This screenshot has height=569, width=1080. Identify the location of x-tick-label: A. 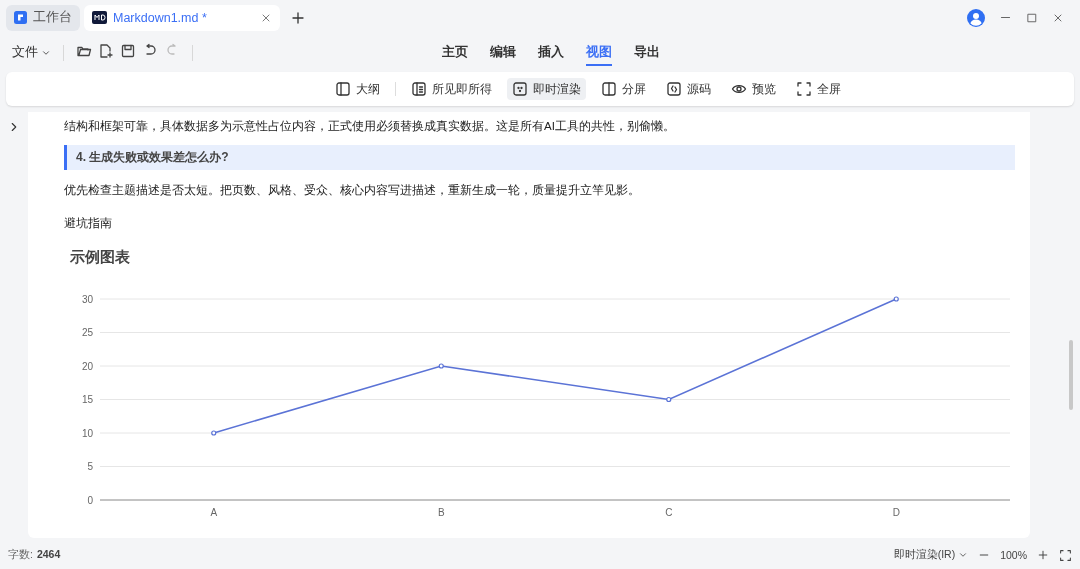
(214, 512).